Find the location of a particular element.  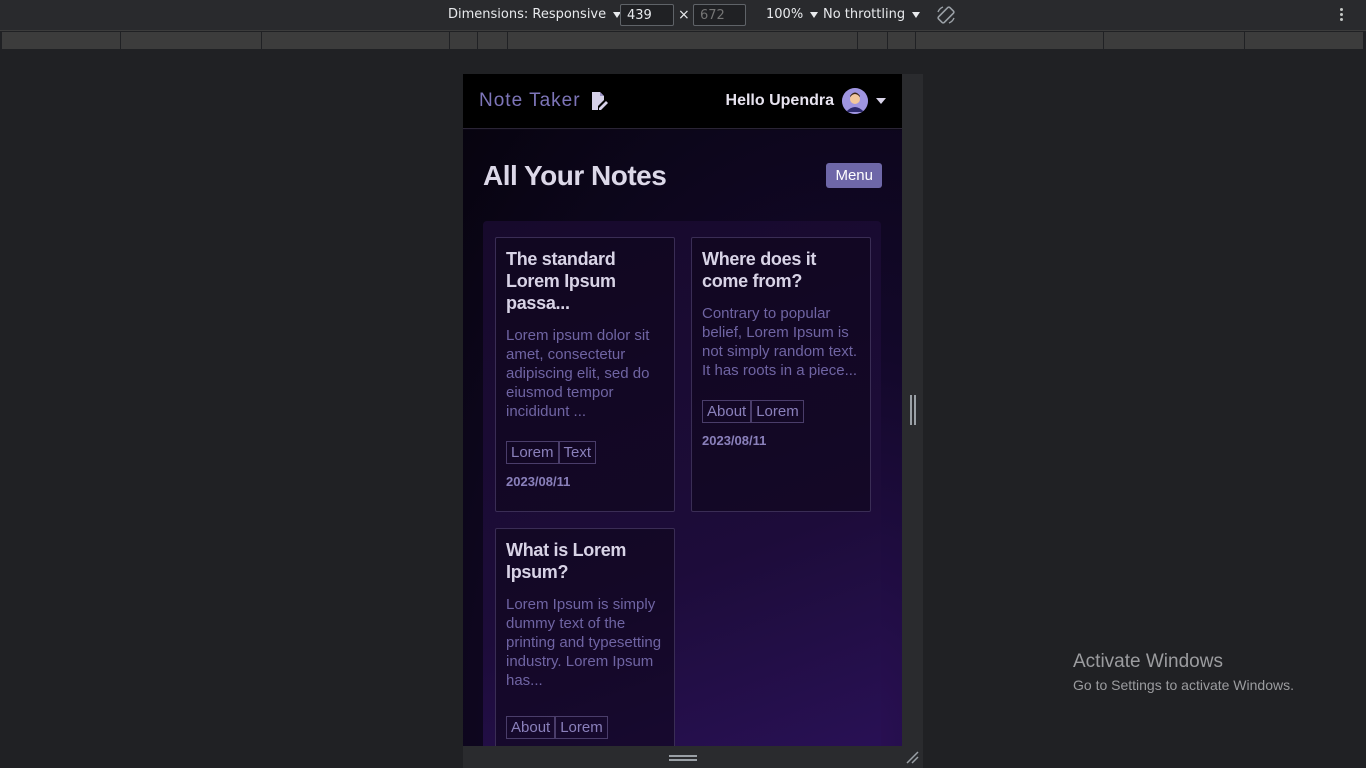

zoom-dropdown: 100% is located at coordinates (792, 14).